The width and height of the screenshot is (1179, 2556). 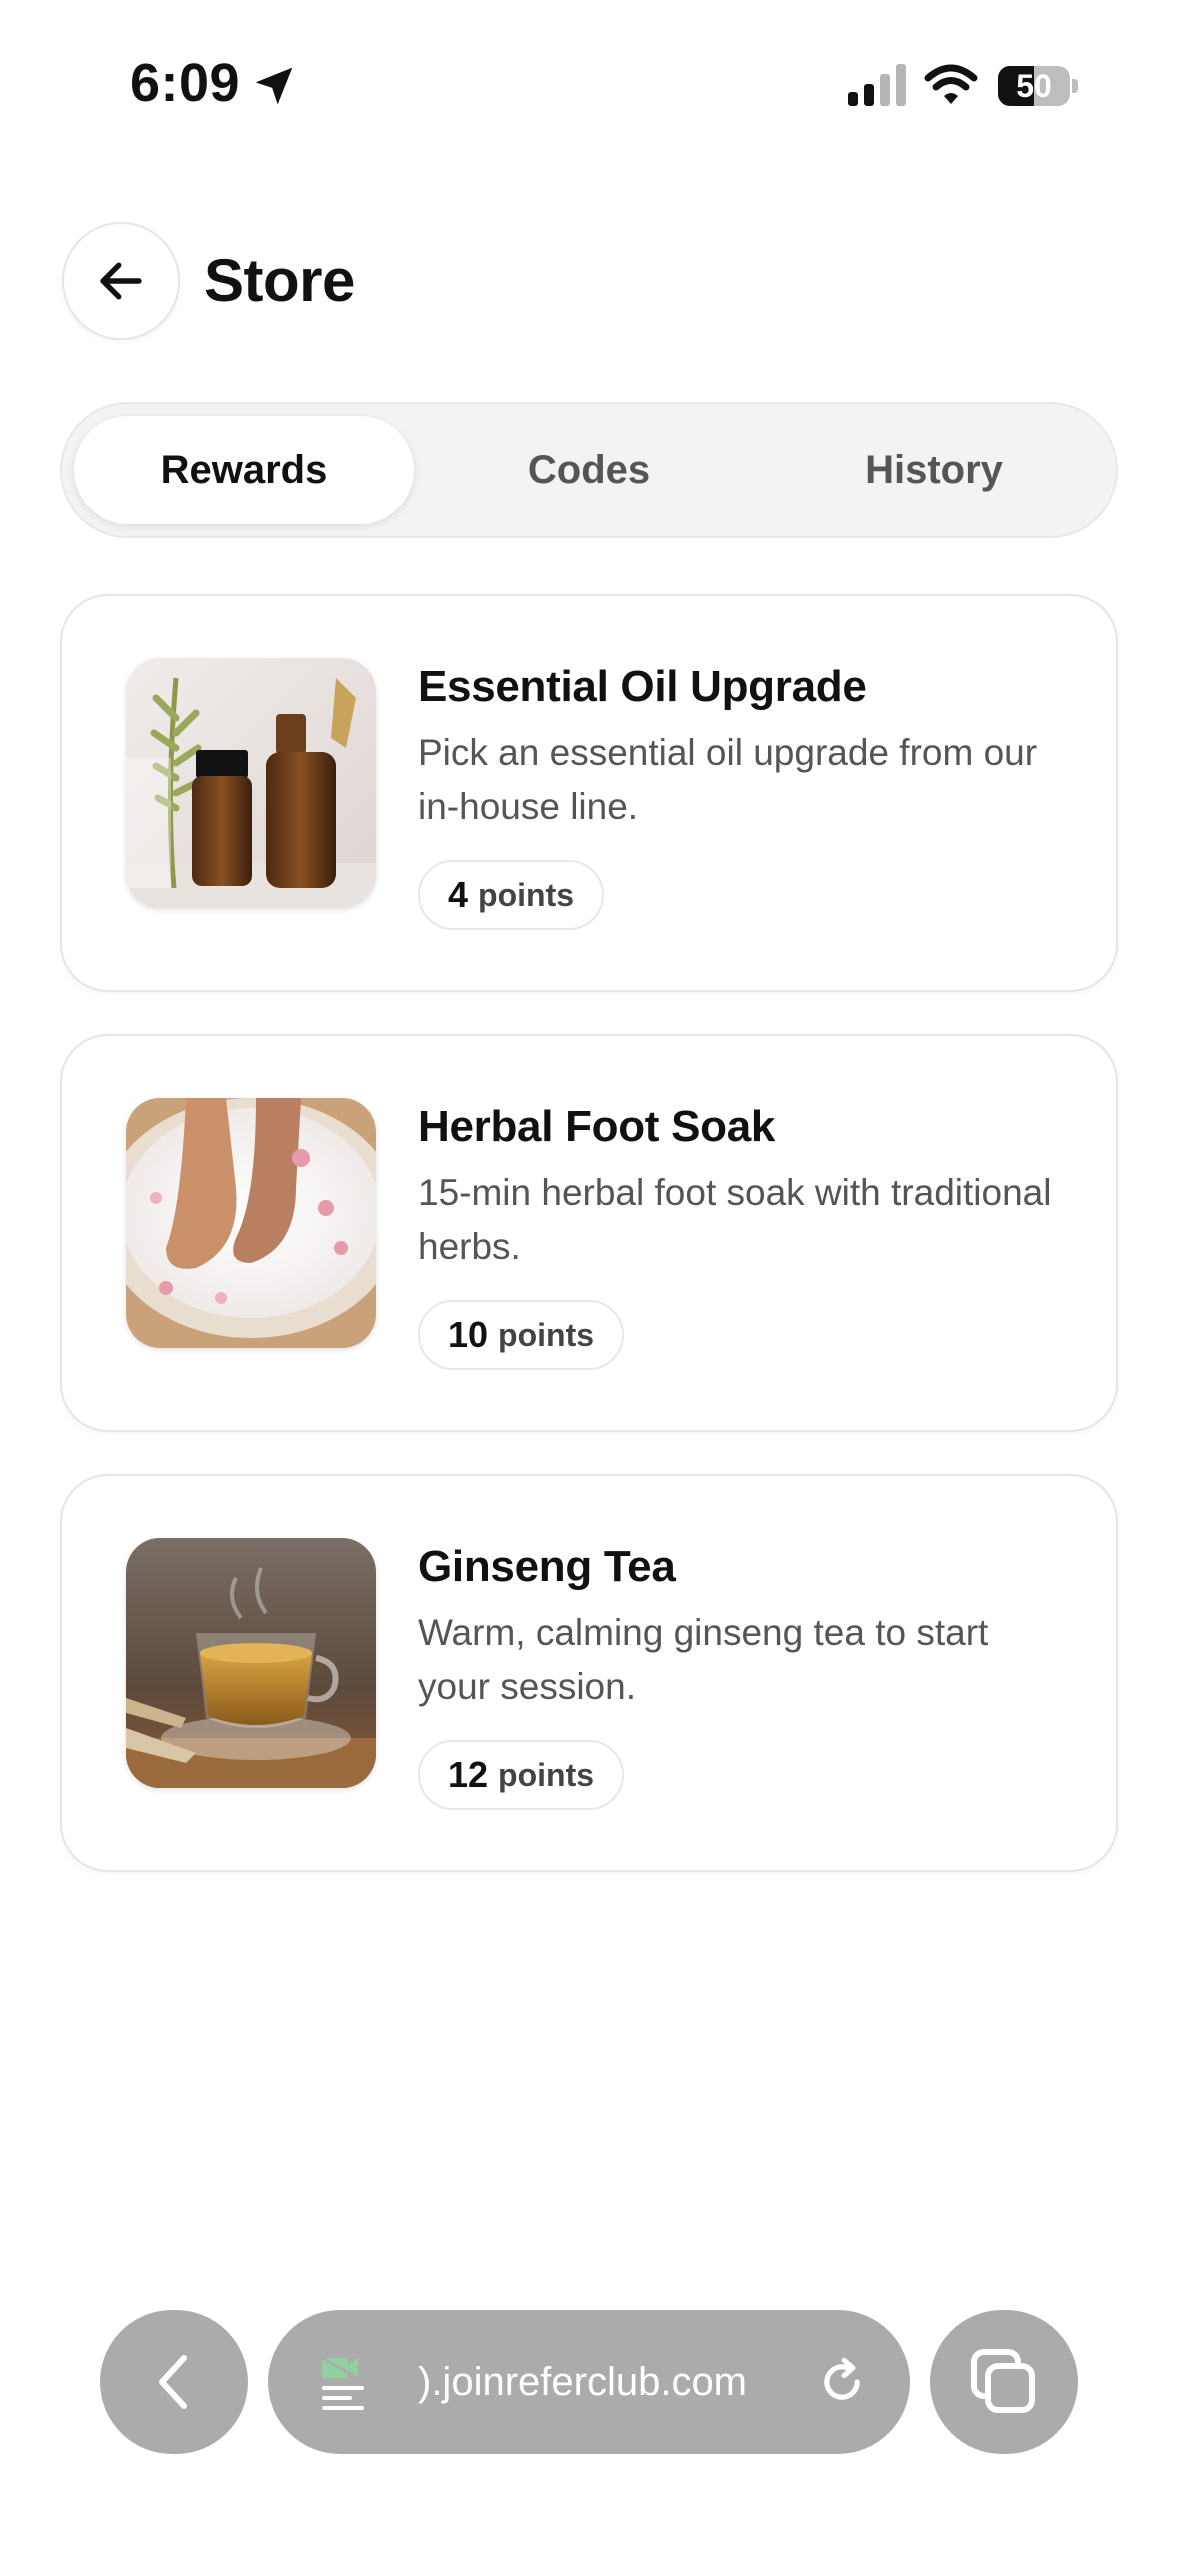 What do you see at coordinates (251, 1663) in the screenshot?
I see `reward-image-ginseng-tea` at bounding box center [251, 1663].